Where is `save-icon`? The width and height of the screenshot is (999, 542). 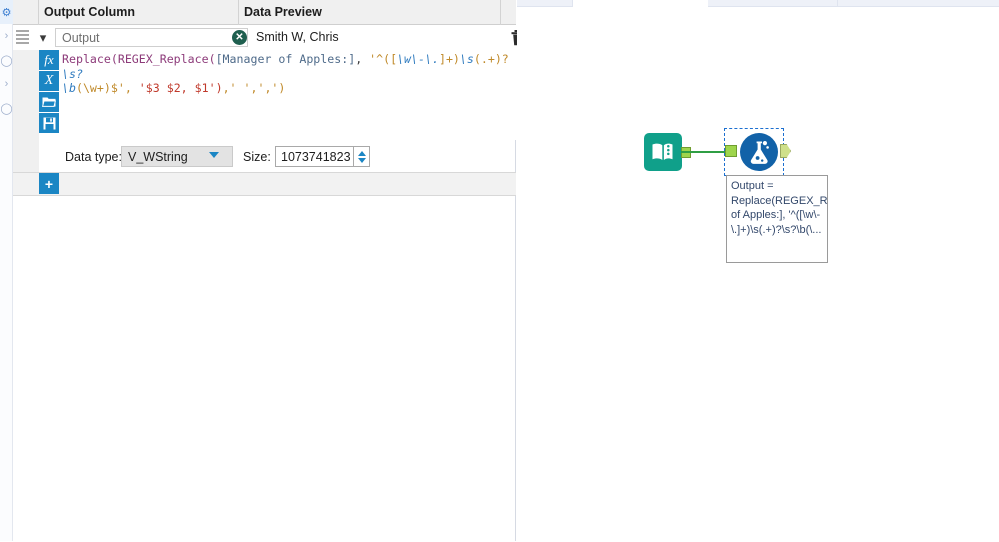 save-icon is located at coordinates (49, 123).